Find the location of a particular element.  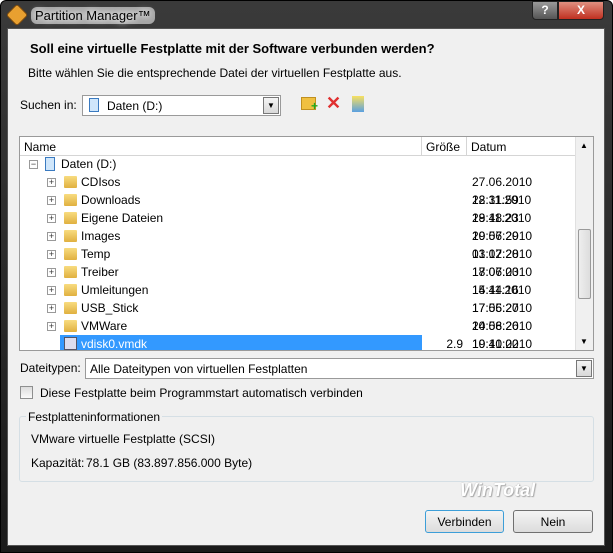

file-row: vdisk0.vmdk 2.9 GB 19.10.2010 02:39:19 is located at coordinates (298, 343).